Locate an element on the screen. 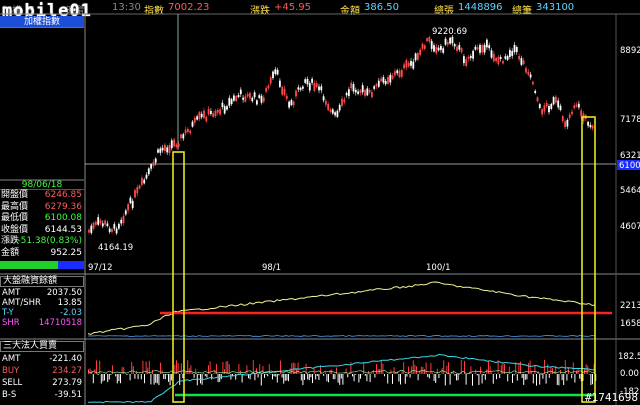 The width and height of the screenshot is (640, 405). watermark: #1741698 is located at coordinates (611, 397).